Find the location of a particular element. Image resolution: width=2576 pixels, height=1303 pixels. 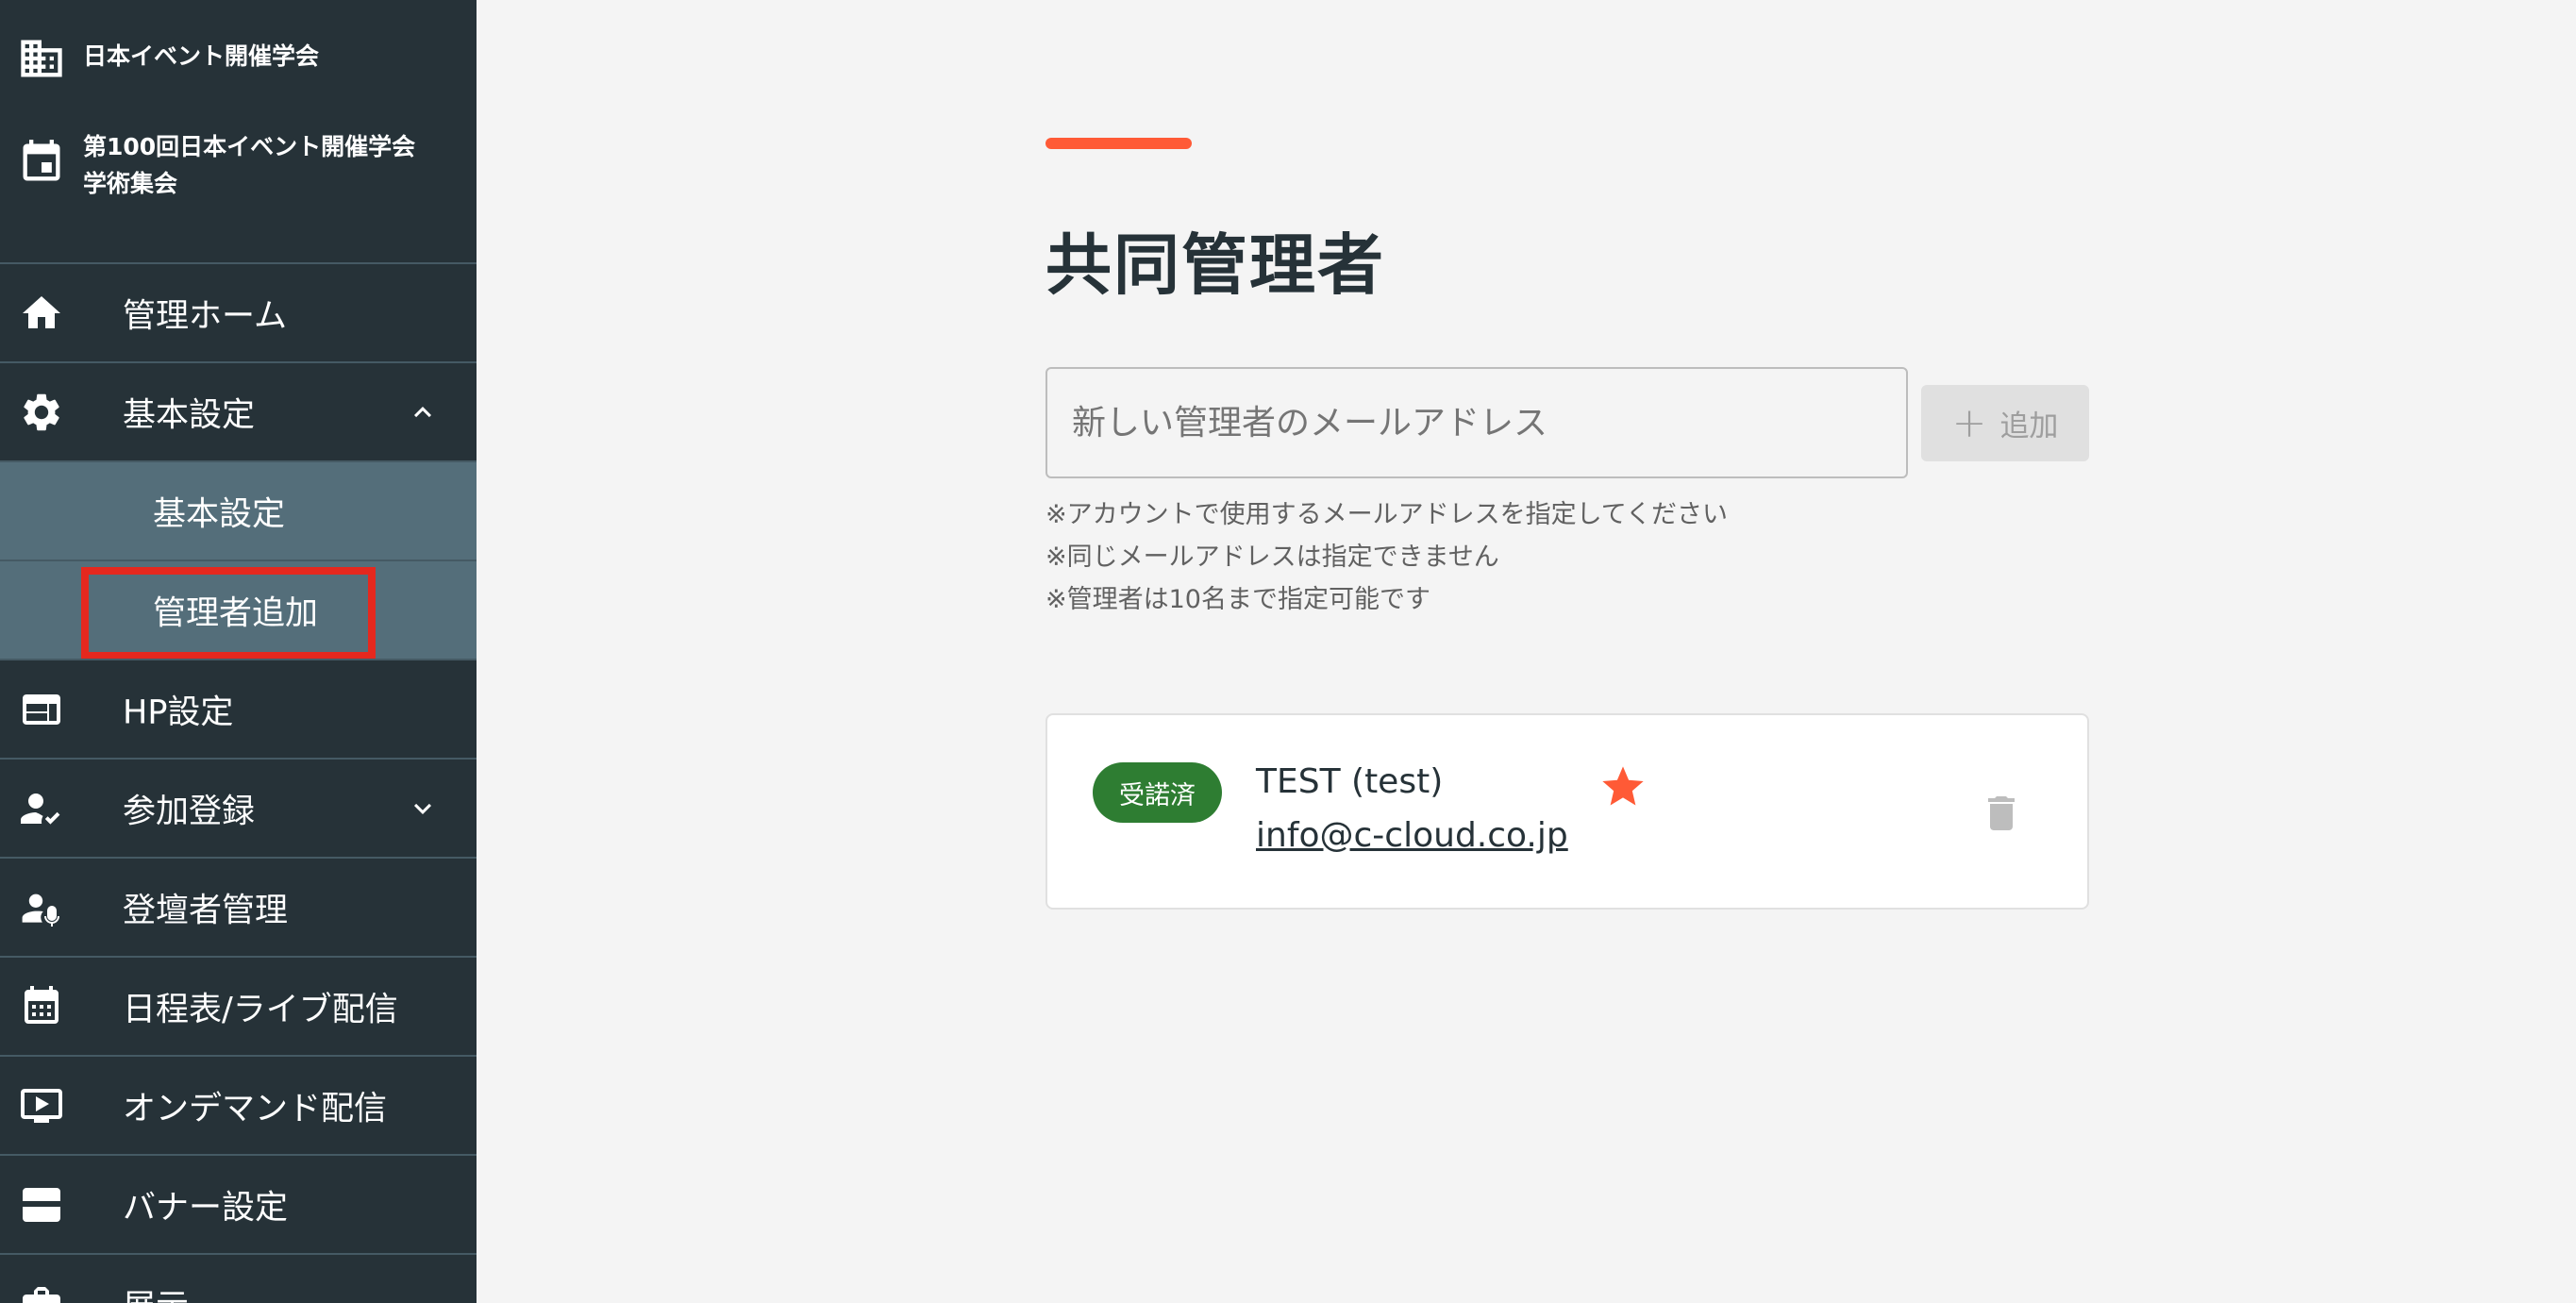

play-screen-icon is located at coordinates (41, 1105).